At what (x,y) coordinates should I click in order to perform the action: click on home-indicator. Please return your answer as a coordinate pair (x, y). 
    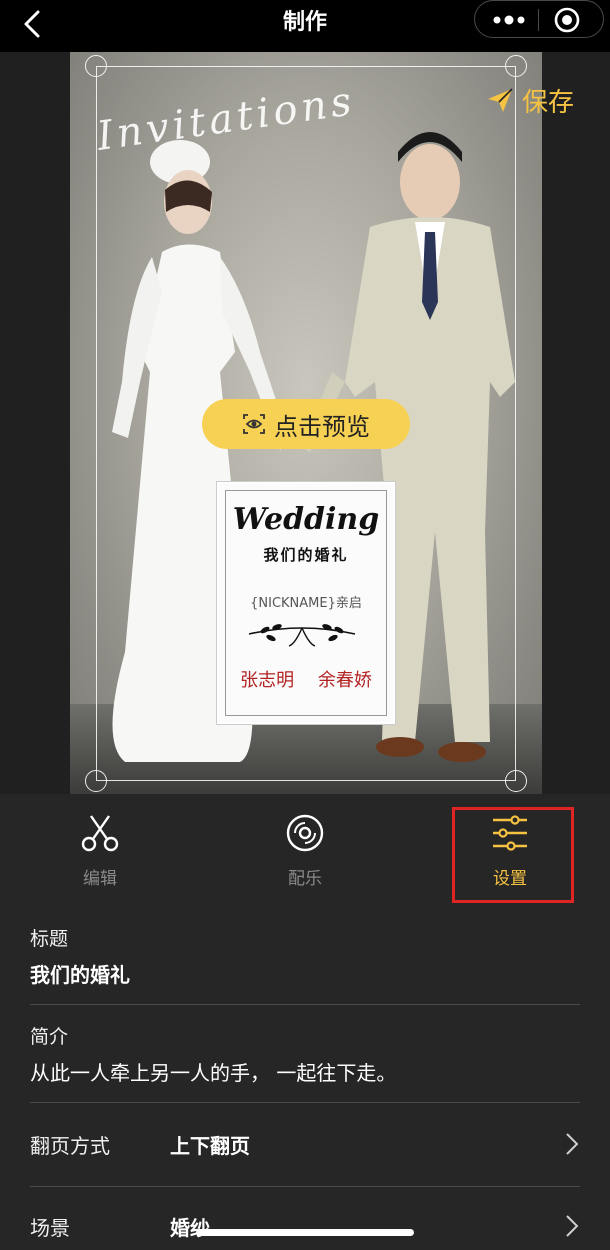
    Looking at the image, I should click on (305, 1232).